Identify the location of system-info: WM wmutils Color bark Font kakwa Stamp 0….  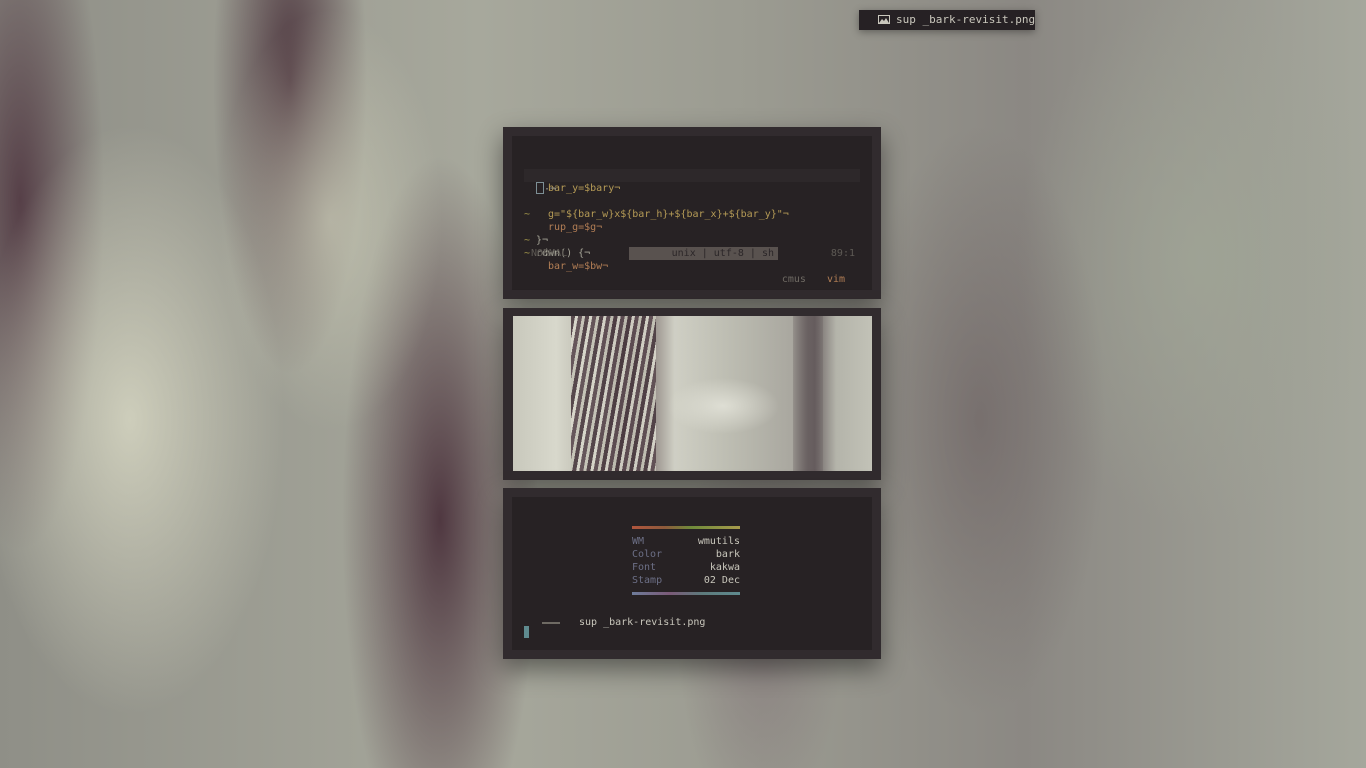
(686, 561).